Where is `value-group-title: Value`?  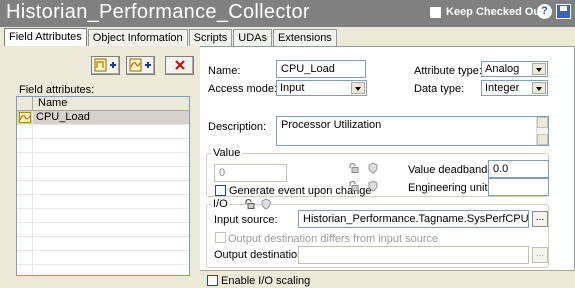 value-group-title: Value is located at coordinates (227, 153).